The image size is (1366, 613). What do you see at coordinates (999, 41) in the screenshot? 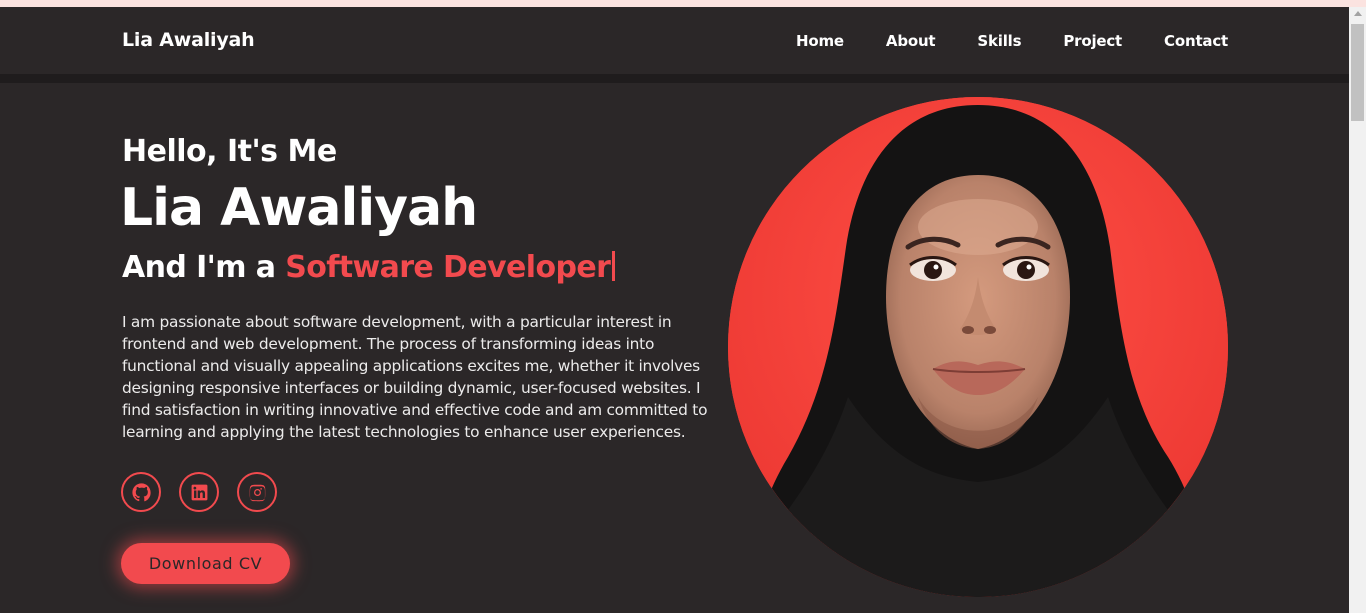
I see `nav-link-skills: Skills` at bounding box center [999, 41].